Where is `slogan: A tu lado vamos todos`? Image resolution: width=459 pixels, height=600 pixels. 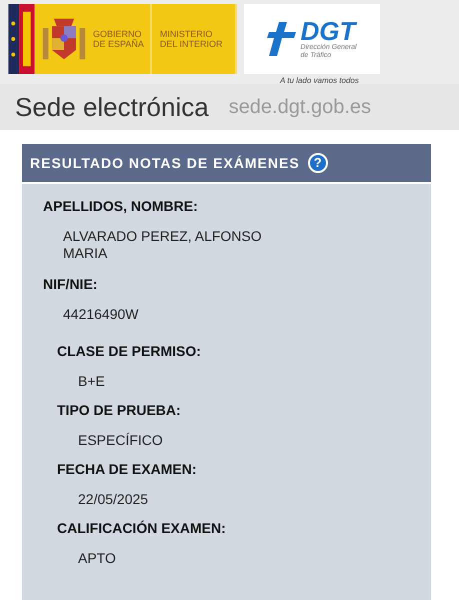 slogan: A tu lado vamos todos is located at coordinates (320, 80).